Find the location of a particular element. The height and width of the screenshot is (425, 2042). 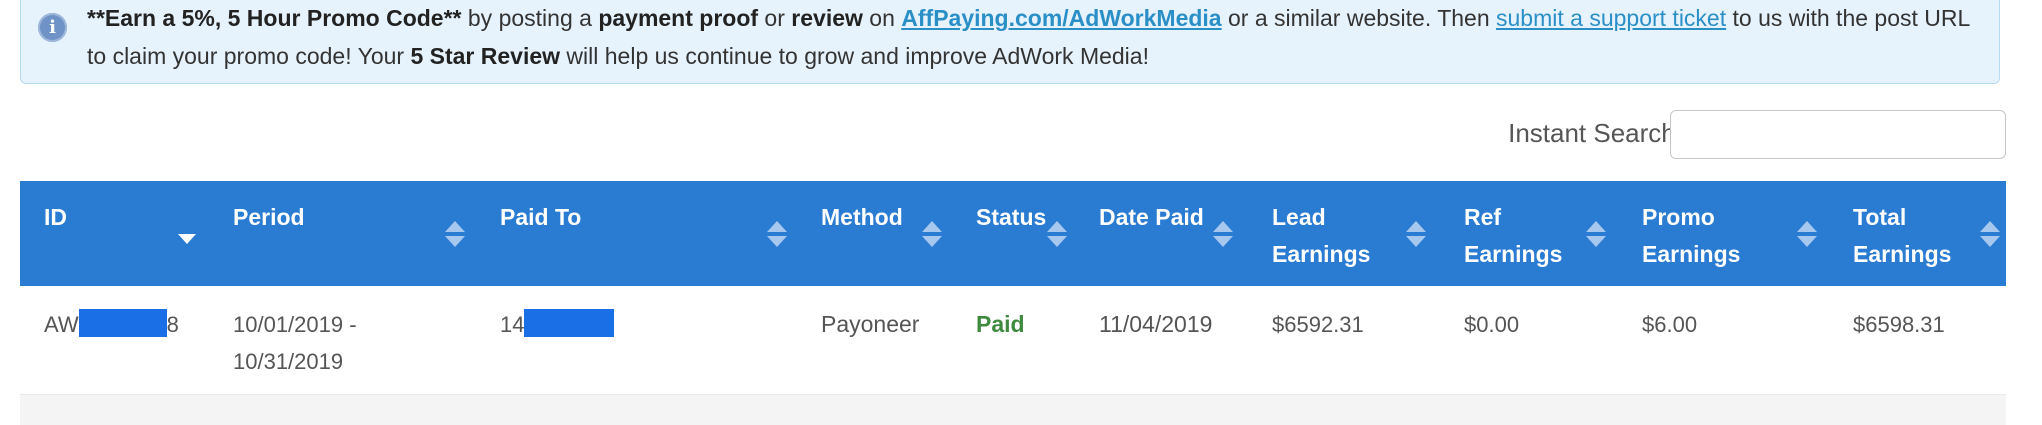

alert-bold-review: review is located at coordinates (827, 18).